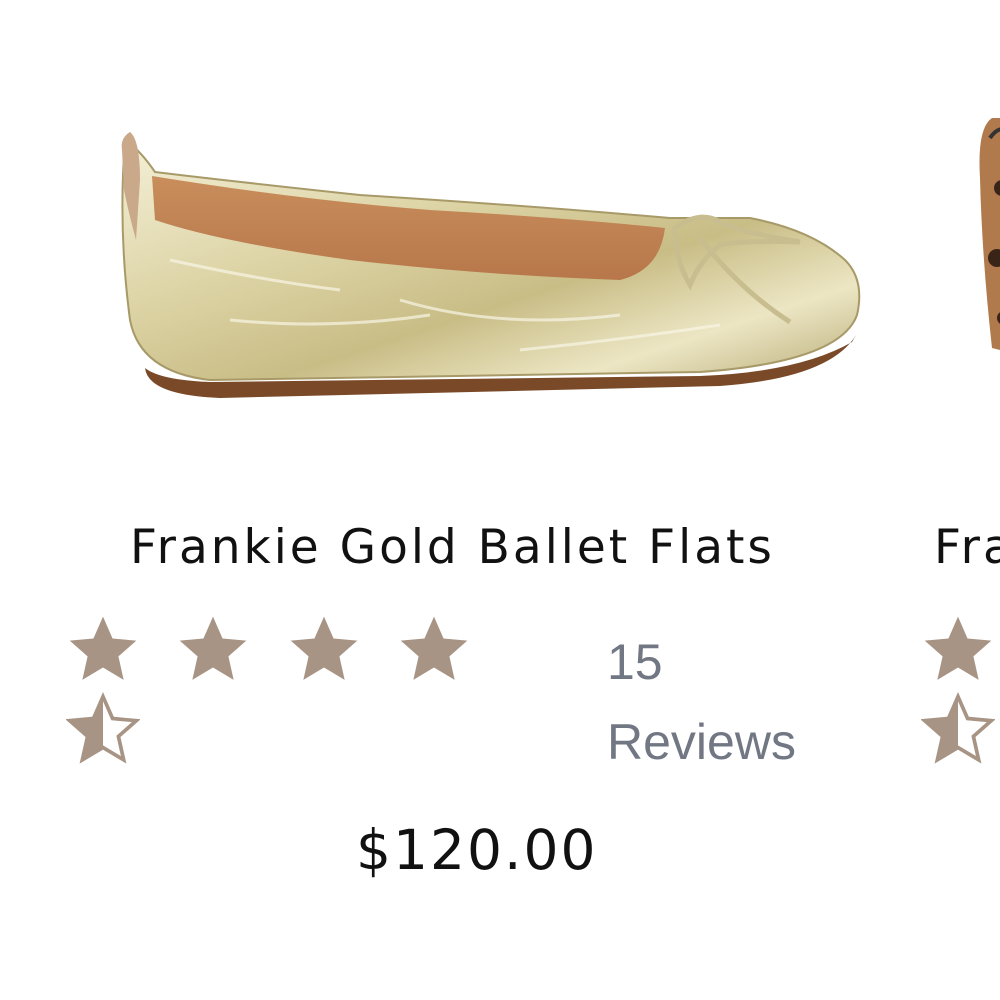 The image size is (1000, 1000). What do you see at coordinates (452, 547) in the screenshot?
I see `product-title: Frankie Gold Ballet Flats` at bounding box center [452, 547].